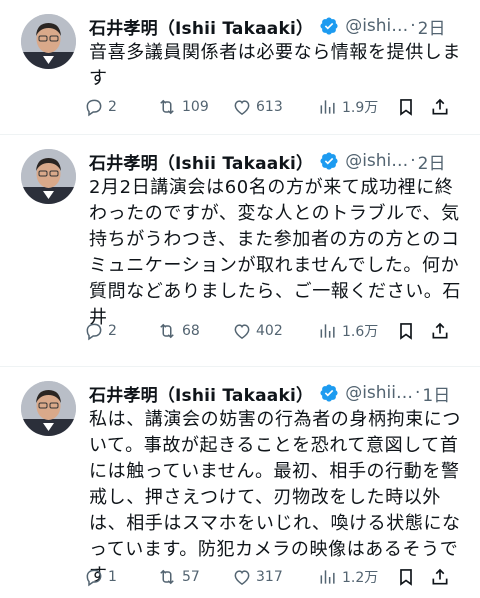  I want to click on tweet-actions: 2 68 402 1.6万, so click(274, 331).